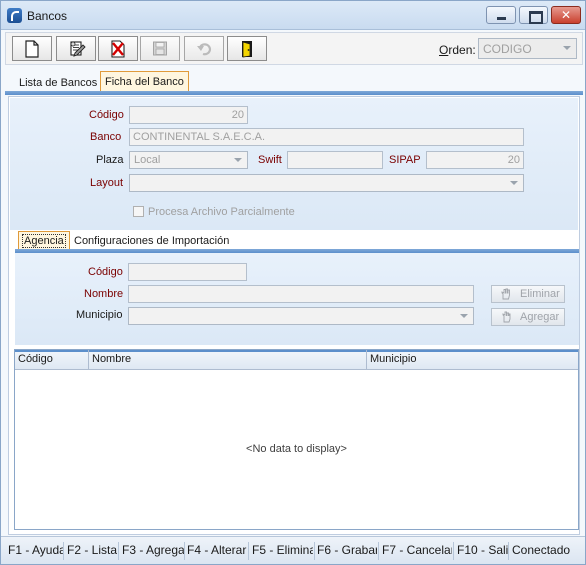  I want to click on agencia-nombre-field, so click(301, 294).